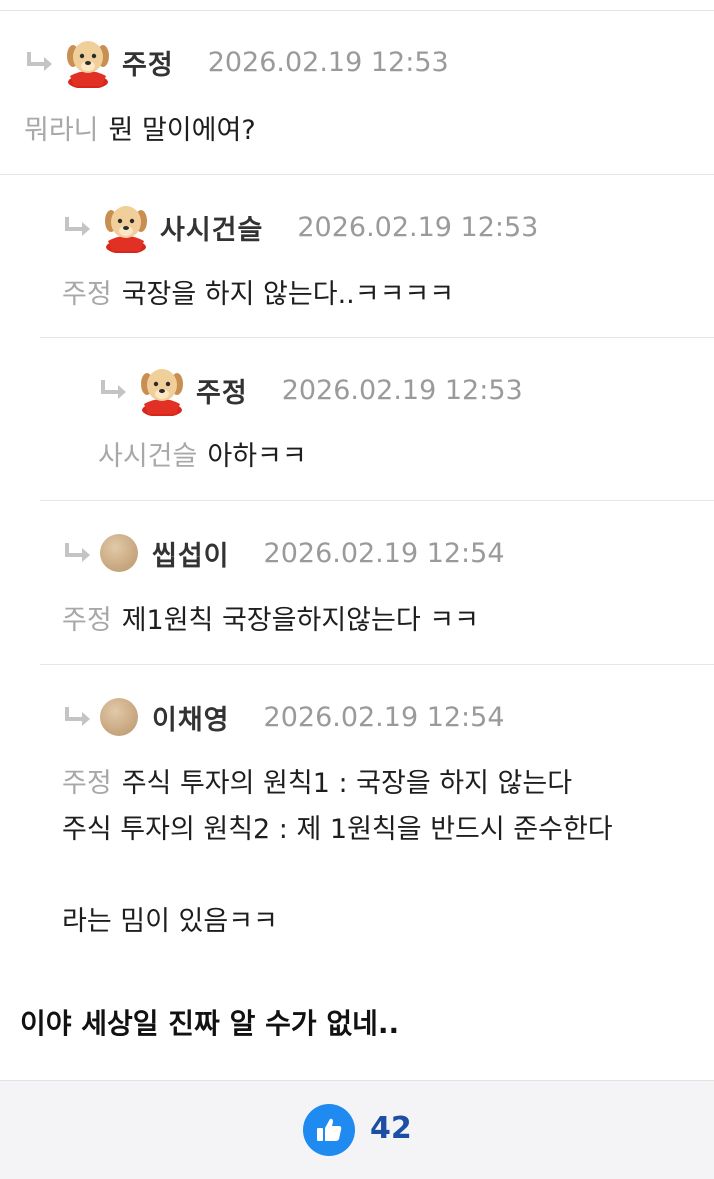 This screenshot has width=714, height=1179. What do you see at coordinates (257, 456) in the screenshot?
I see `comment-text: 아하ㅋㅋ` at bounding box center [257, 456].